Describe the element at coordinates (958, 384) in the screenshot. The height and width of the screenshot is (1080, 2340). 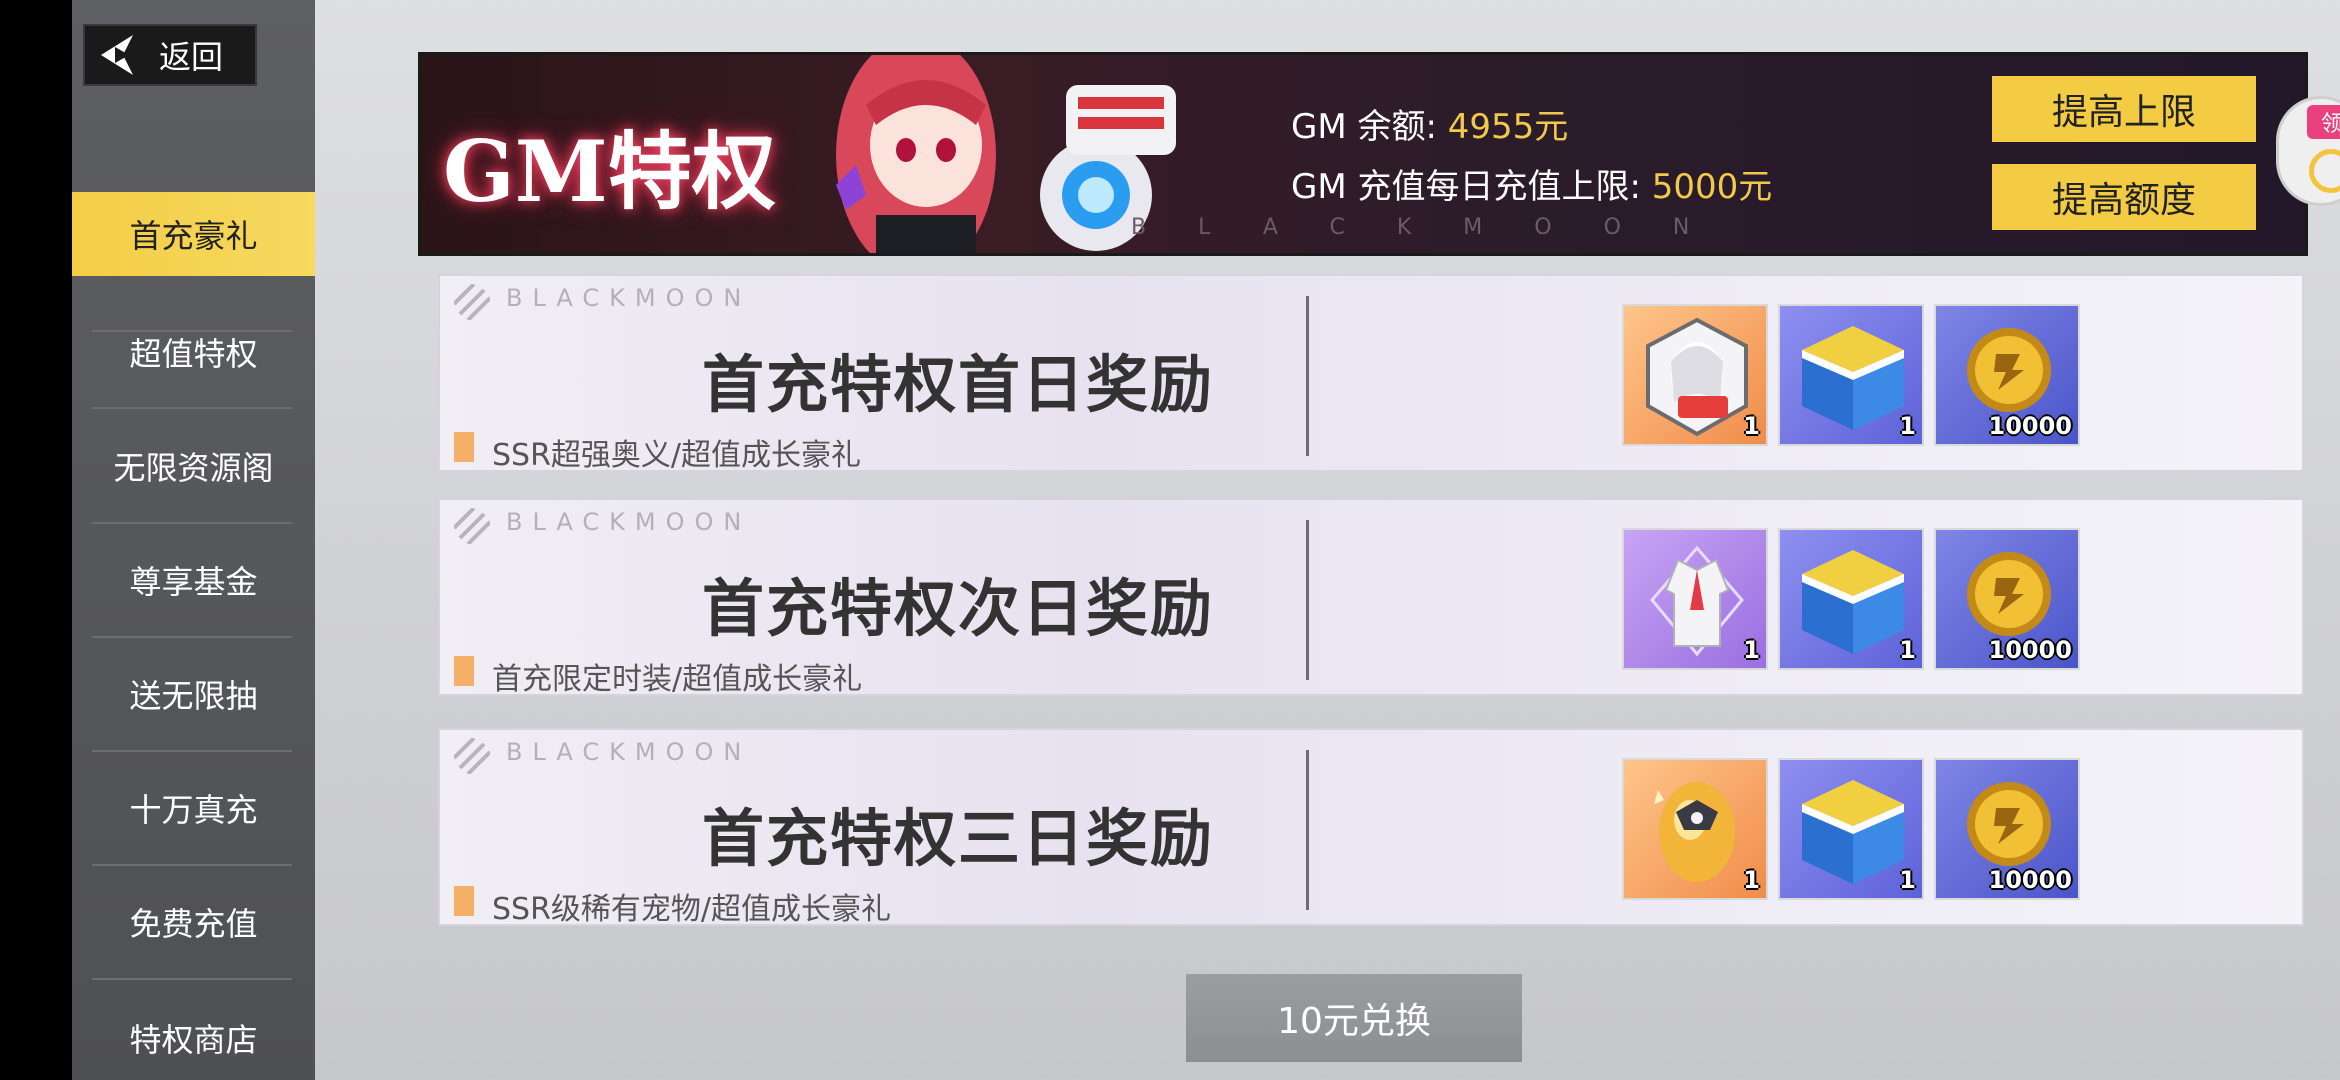
I see `card-title: 首充特权首日奖励` at that location.